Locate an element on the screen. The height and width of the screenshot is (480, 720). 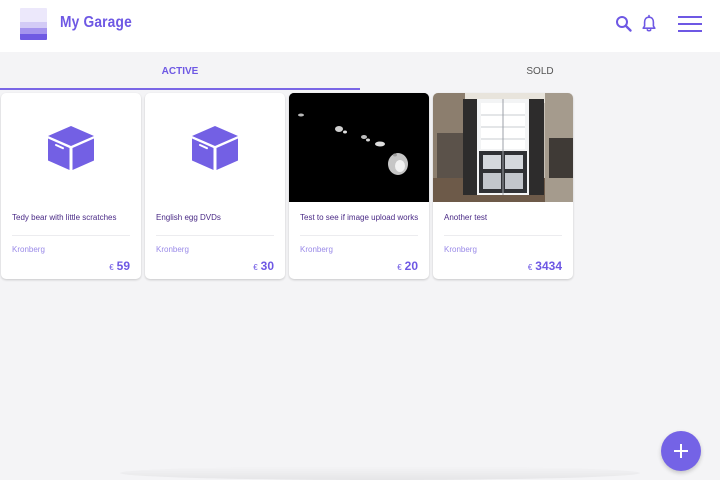
tab-active: ACTIVE is located at coordinates (180, 71).